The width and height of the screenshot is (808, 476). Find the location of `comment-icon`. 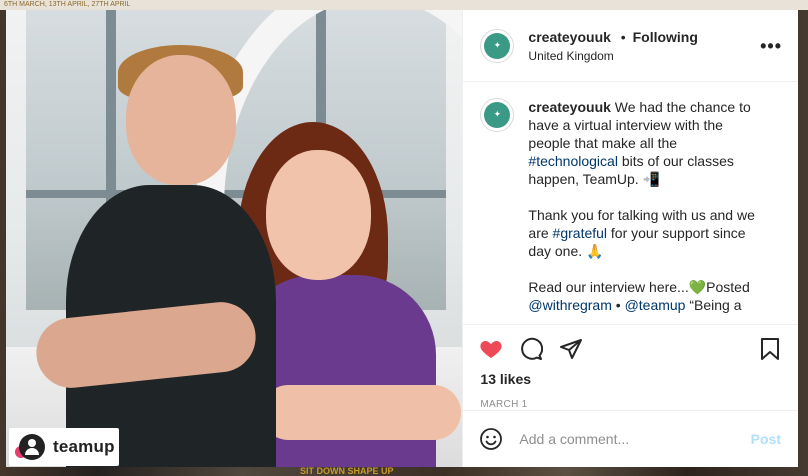

comment-icon is located at coordinates (531, 349).